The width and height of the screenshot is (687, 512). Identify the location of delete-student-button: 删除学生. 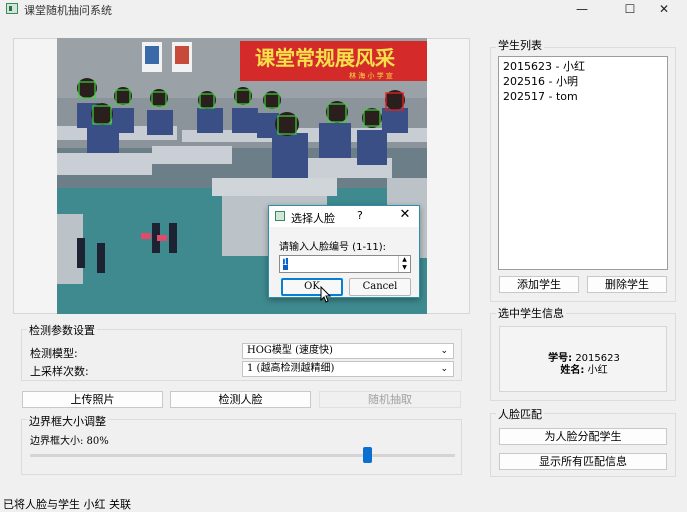
(627, 284).